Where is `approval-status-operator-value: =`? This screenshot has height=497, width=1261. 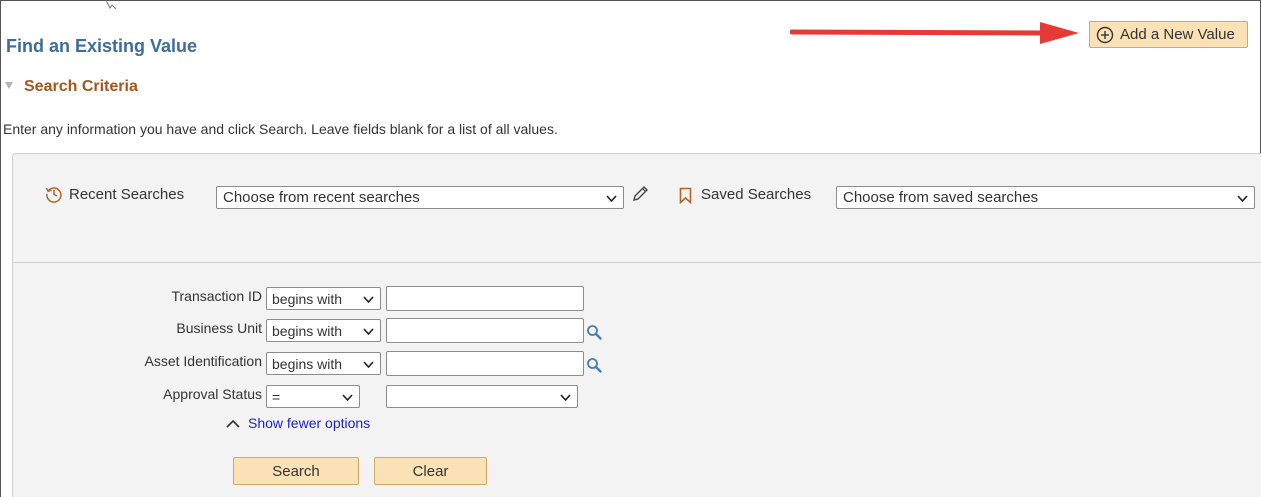 approval-status-operator-value: = is located at coordinates (276, 396).